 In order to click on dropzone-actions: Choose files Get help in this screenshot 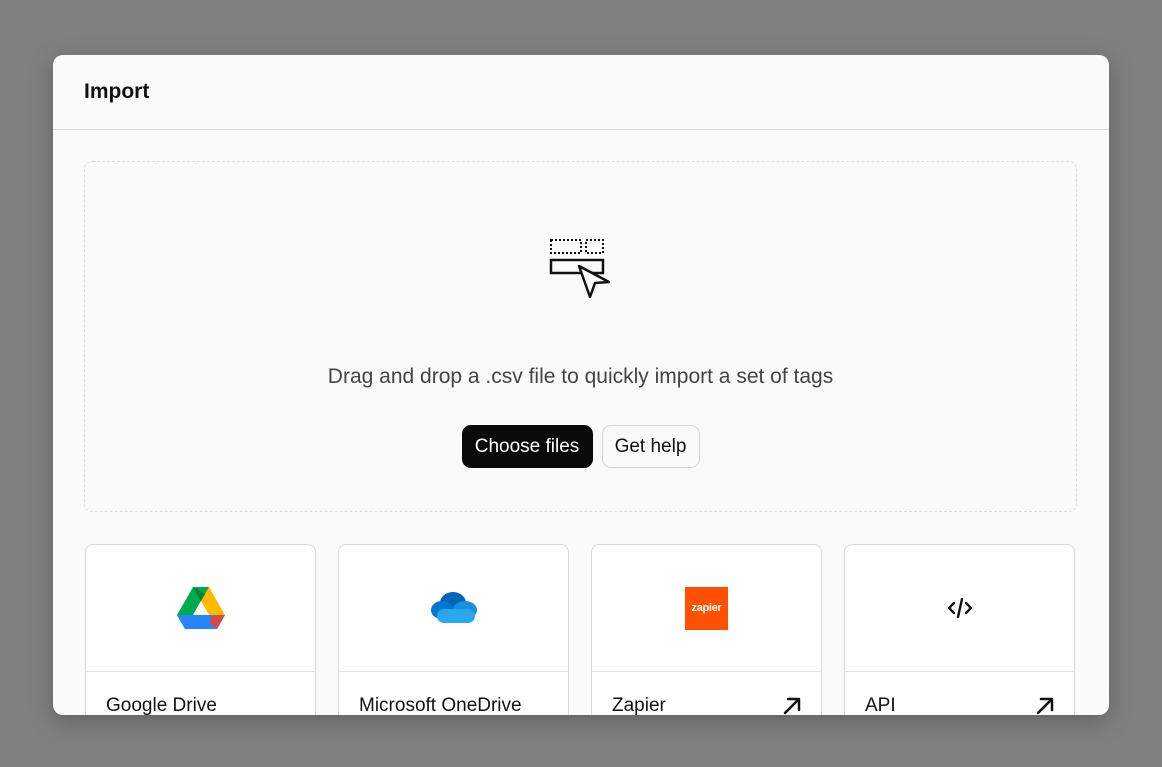, I will do `click(580, 446)`.